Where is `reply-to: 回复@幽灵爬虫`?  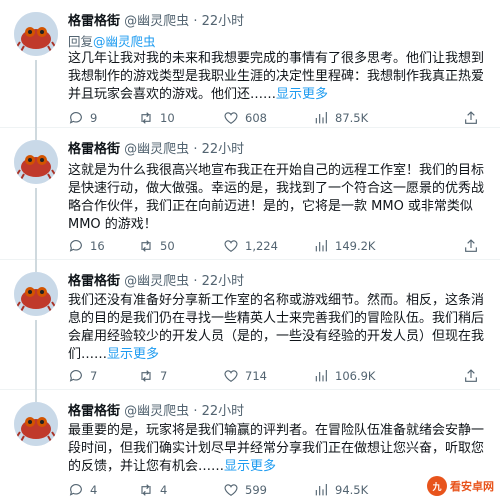 reply-to: 回复@幽灵爬虫 is located at coordinates (112, 40).